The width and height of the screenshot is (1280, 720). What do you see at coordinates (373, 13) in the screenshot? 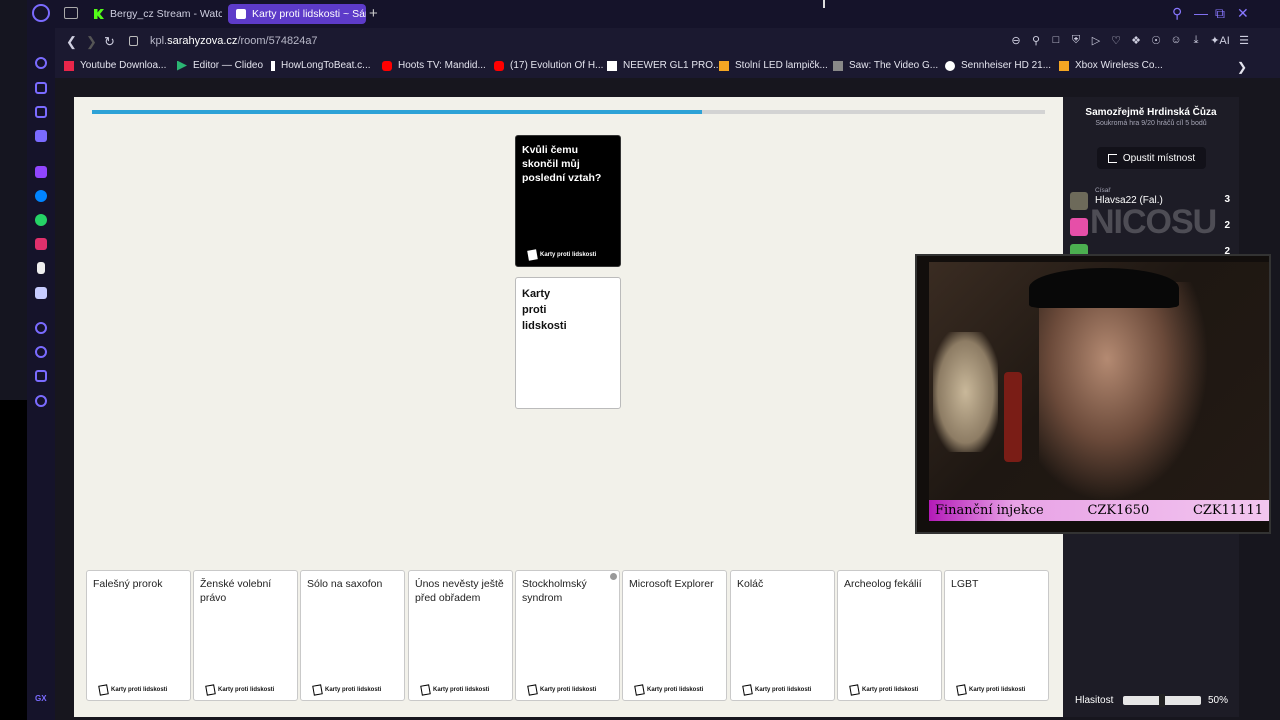
I see `new-tab-button: +` at bounding box center [373, 13].